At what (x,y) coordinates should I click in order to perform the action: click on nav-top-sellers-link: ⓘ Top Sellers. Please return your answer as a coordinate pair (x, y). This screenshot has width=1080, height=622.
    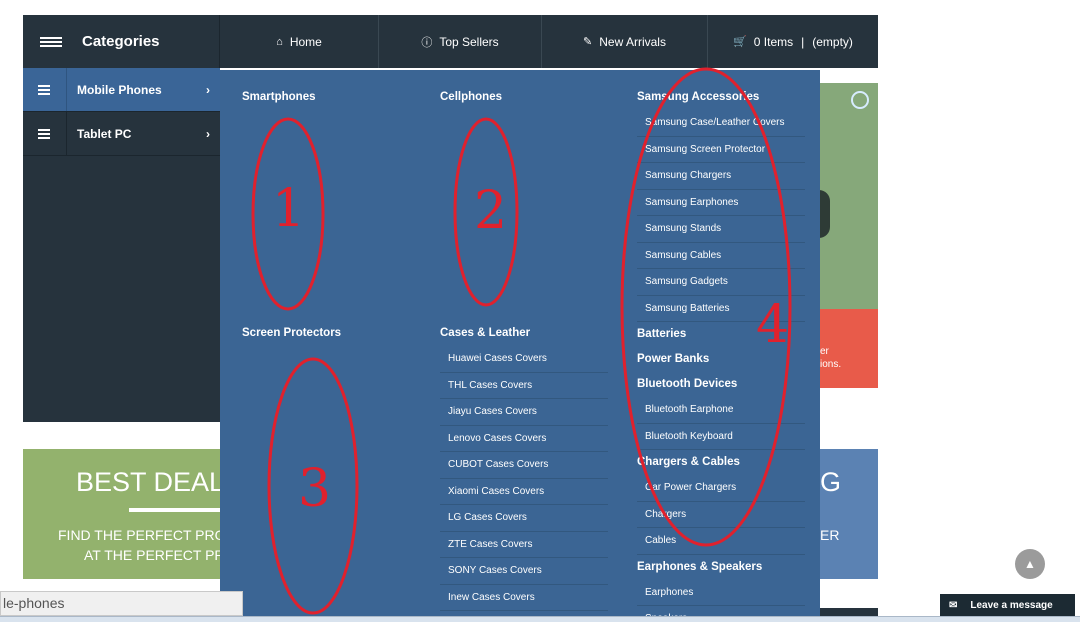
    Looking at the image, I should click on (460, 41).